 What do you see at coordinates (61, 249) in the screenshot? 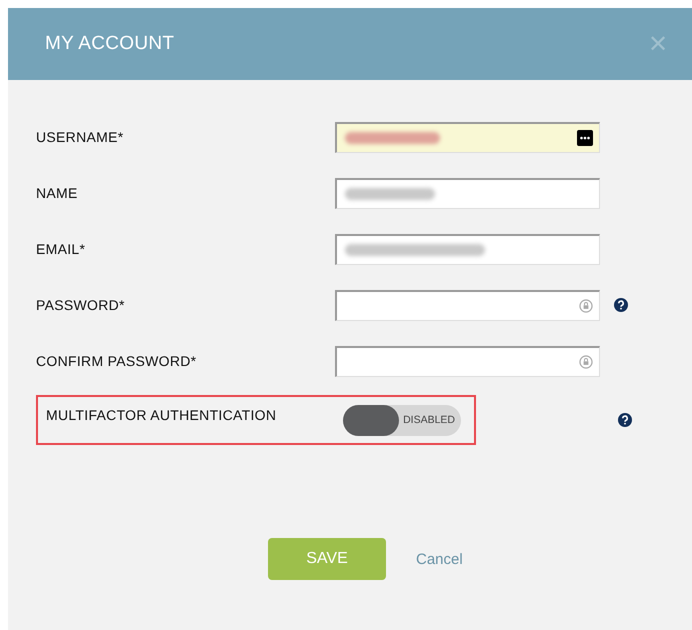
I see `field-label: EMAIL*` at bounding box center [61, 249].